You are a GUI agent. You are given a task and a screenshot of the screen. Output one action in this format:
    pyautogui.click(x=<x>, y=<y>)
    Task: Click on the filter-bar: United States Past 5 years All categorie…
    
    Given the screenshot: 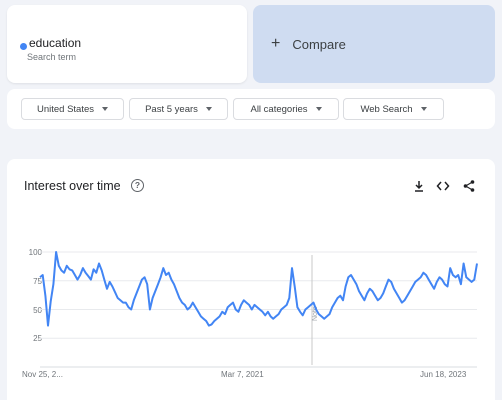 What is the action you would take?
    pyautogui.click(x=251, y=109)
    